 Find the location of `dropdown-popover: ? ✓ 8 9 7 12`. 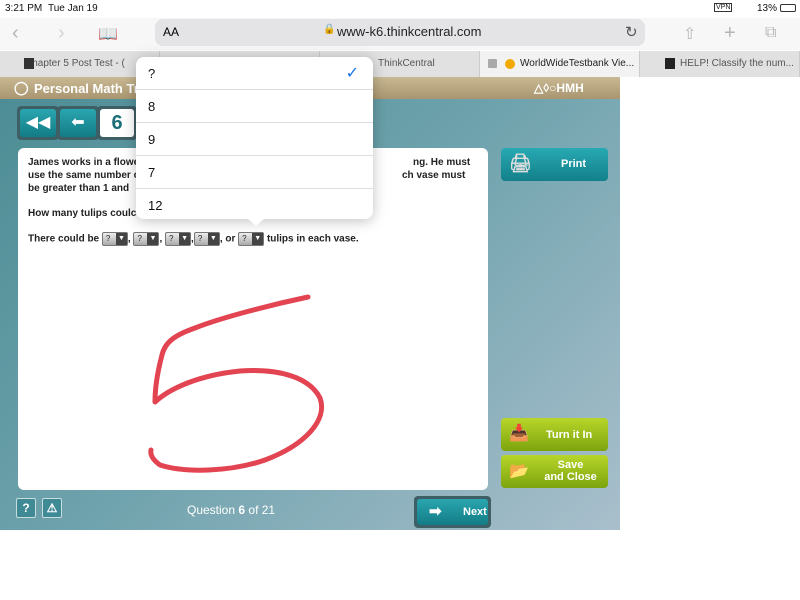

dropdown-popover: ? ✓ 8 9 7 12 is located at coordinates (254, 138).